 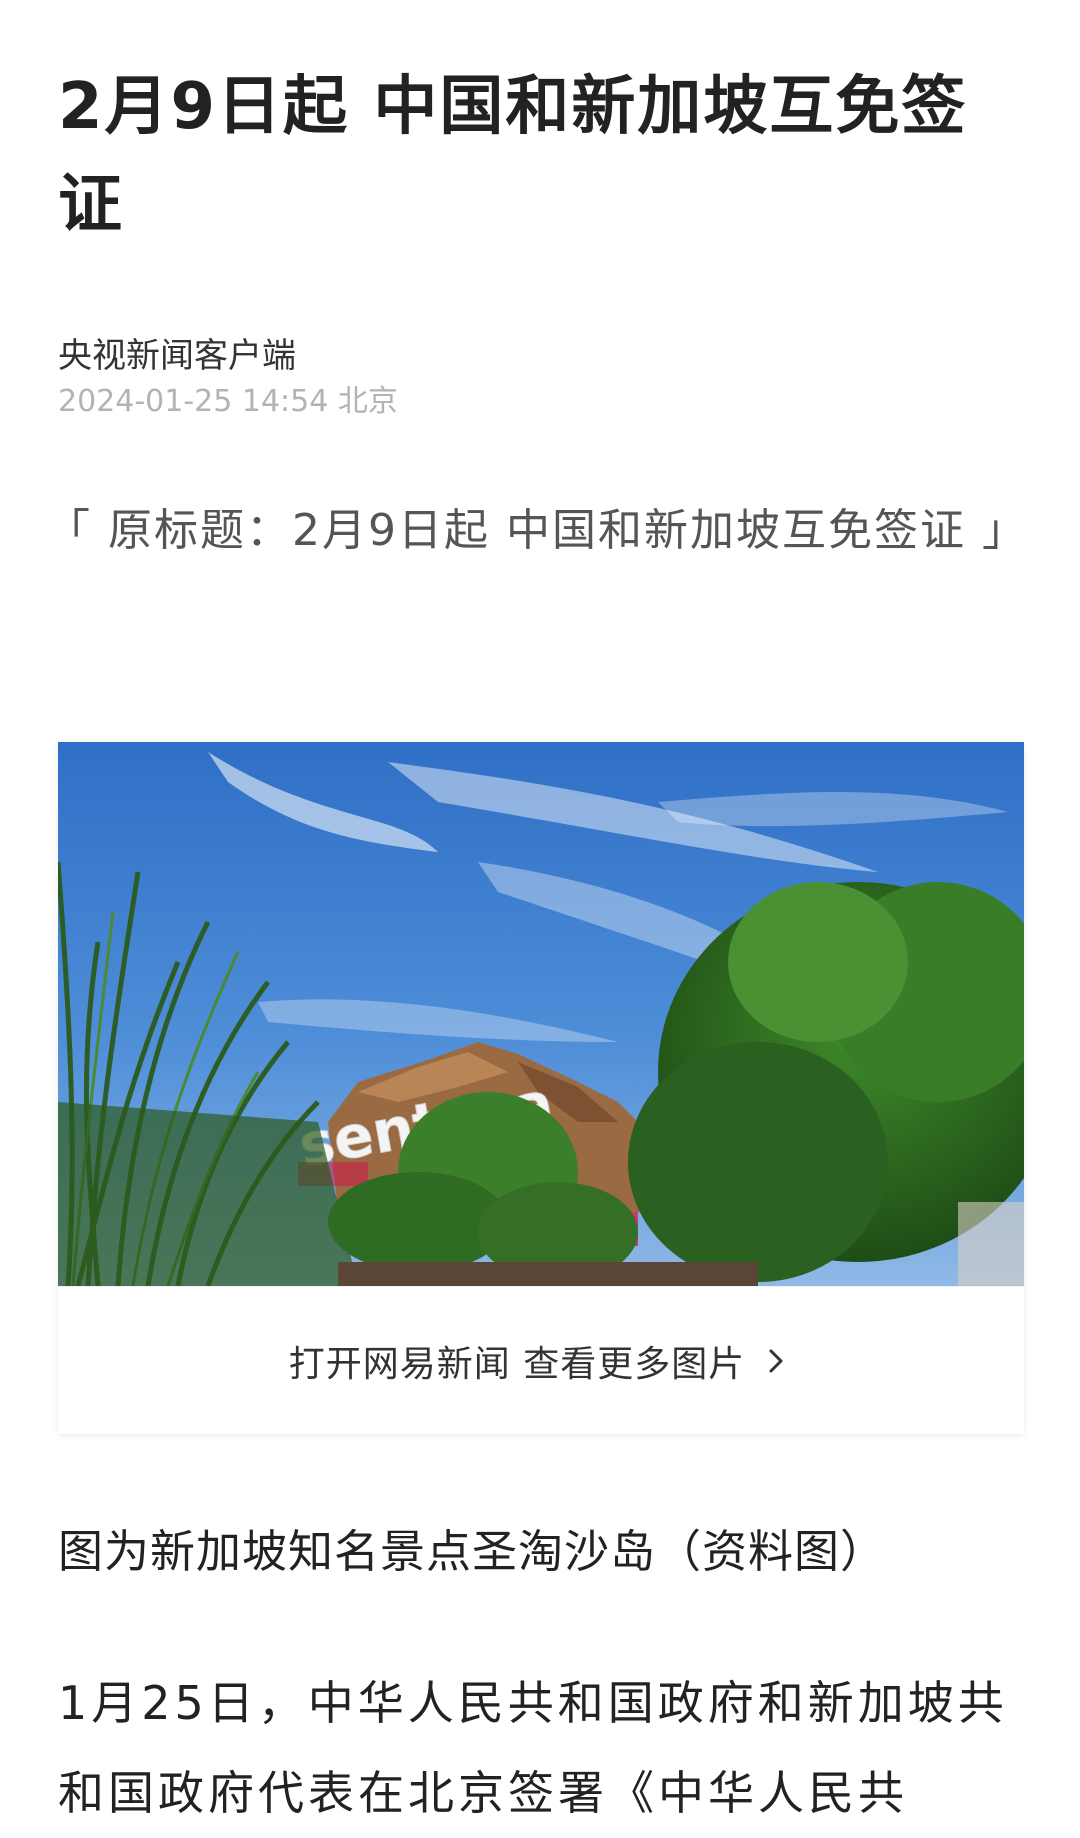 What do you see at coordinates (472, 1551) in the screenshot?
I see `photo-caption: 图为新加坡知名景点圣淘沙岛（资料图）` at bounding box center [472, 1551].